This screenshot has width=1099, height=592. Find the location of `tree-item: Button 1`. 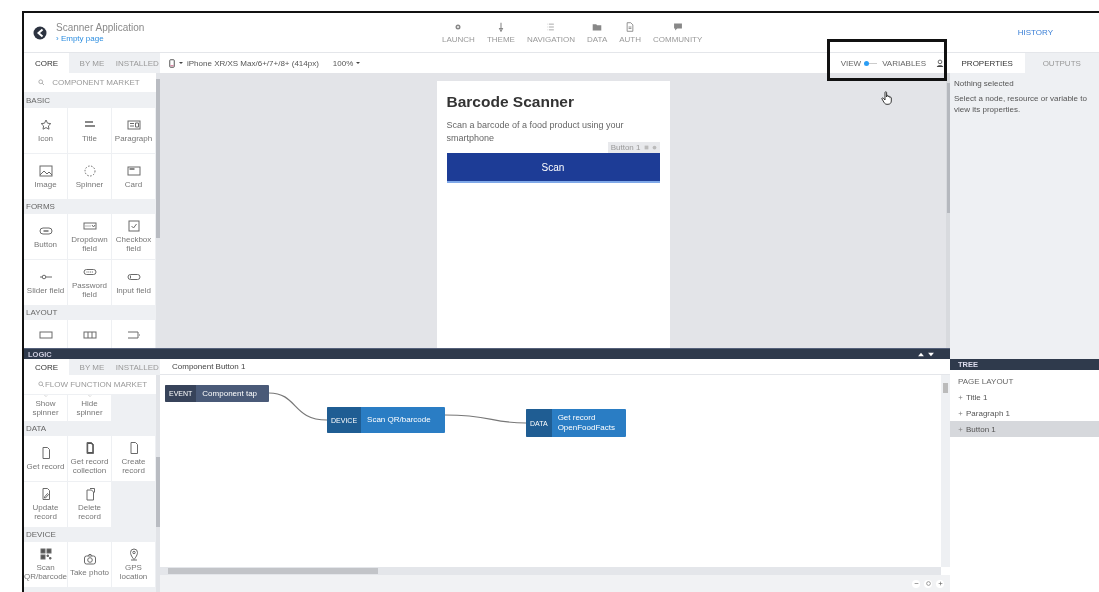

tree-item: Button 1 is located at coordinates (1024, 429).